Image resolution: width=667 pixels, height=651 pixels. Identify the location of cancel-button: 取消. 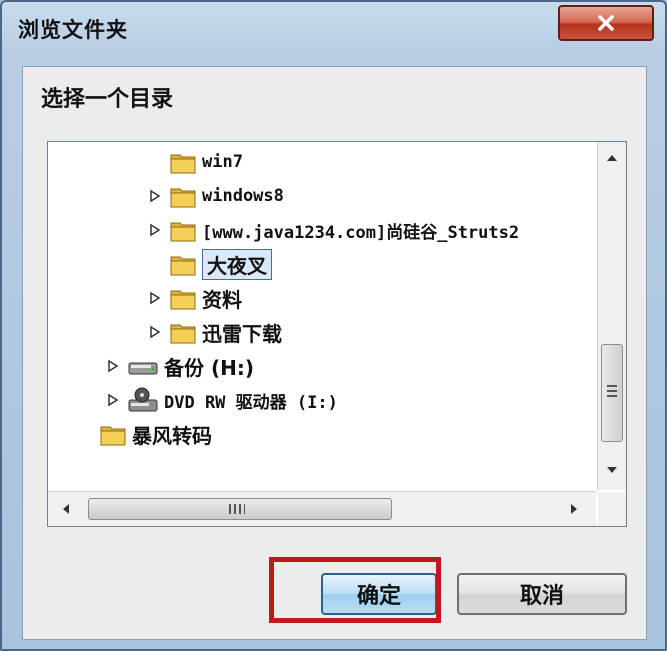
(542, 594).